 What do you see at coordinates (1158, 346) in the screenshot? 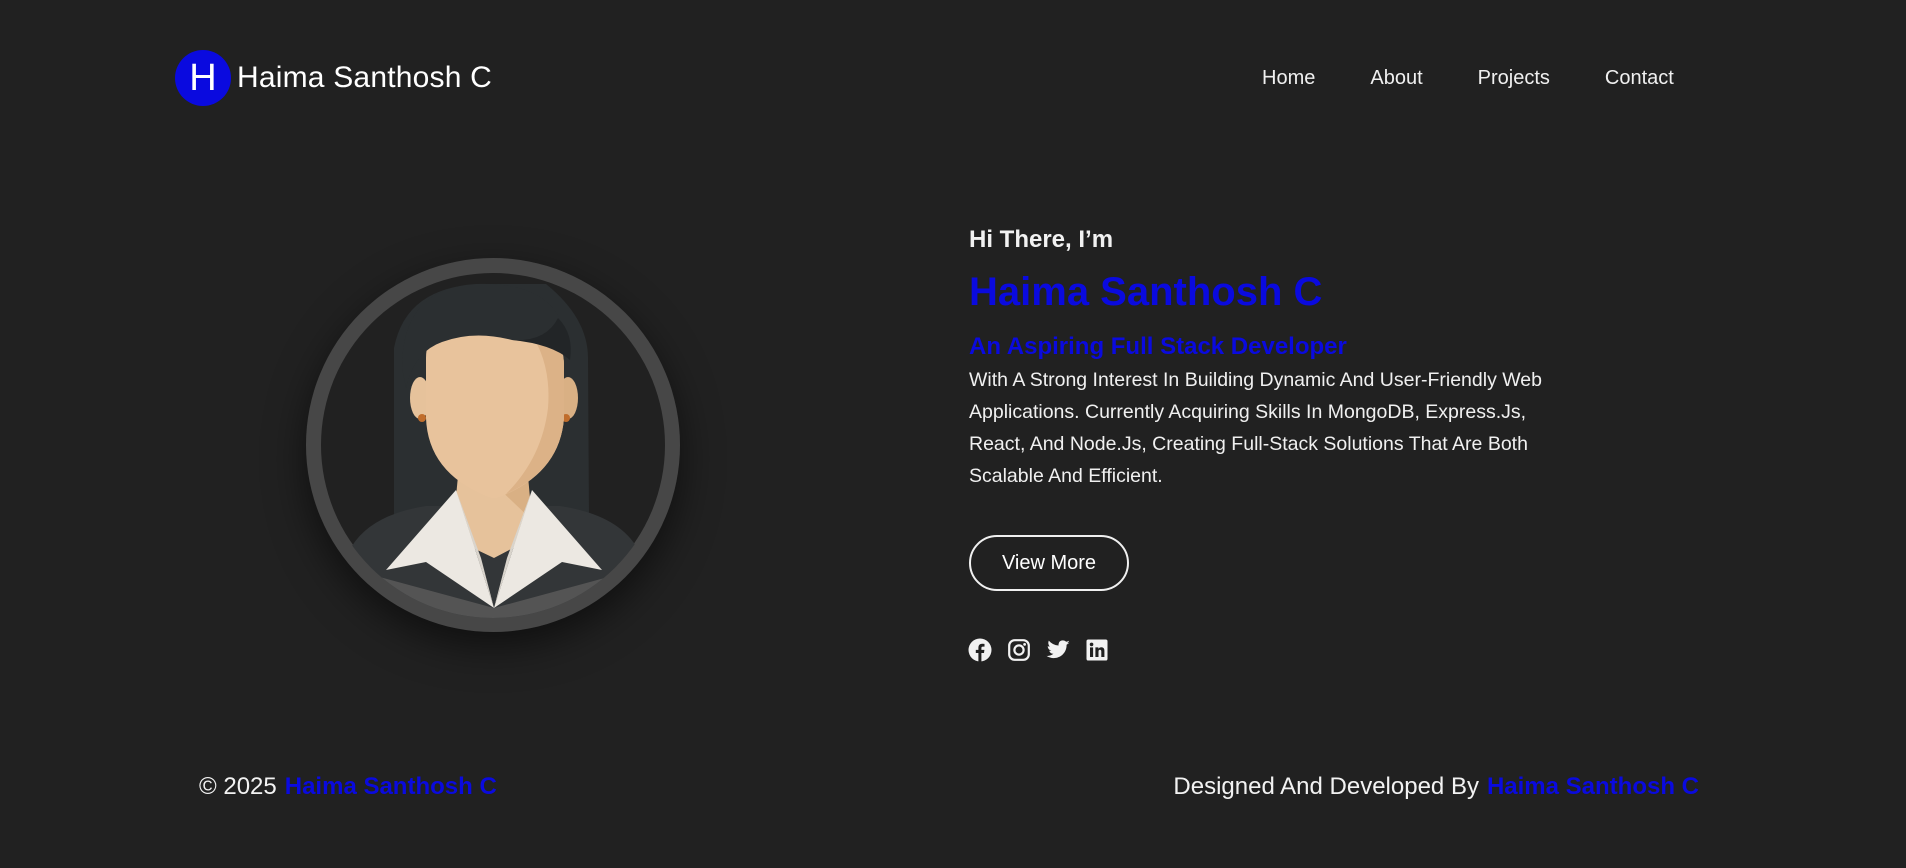
I see `hero-role: An Aspiring Full Stack Developer` at bounding box center [1158, 346].